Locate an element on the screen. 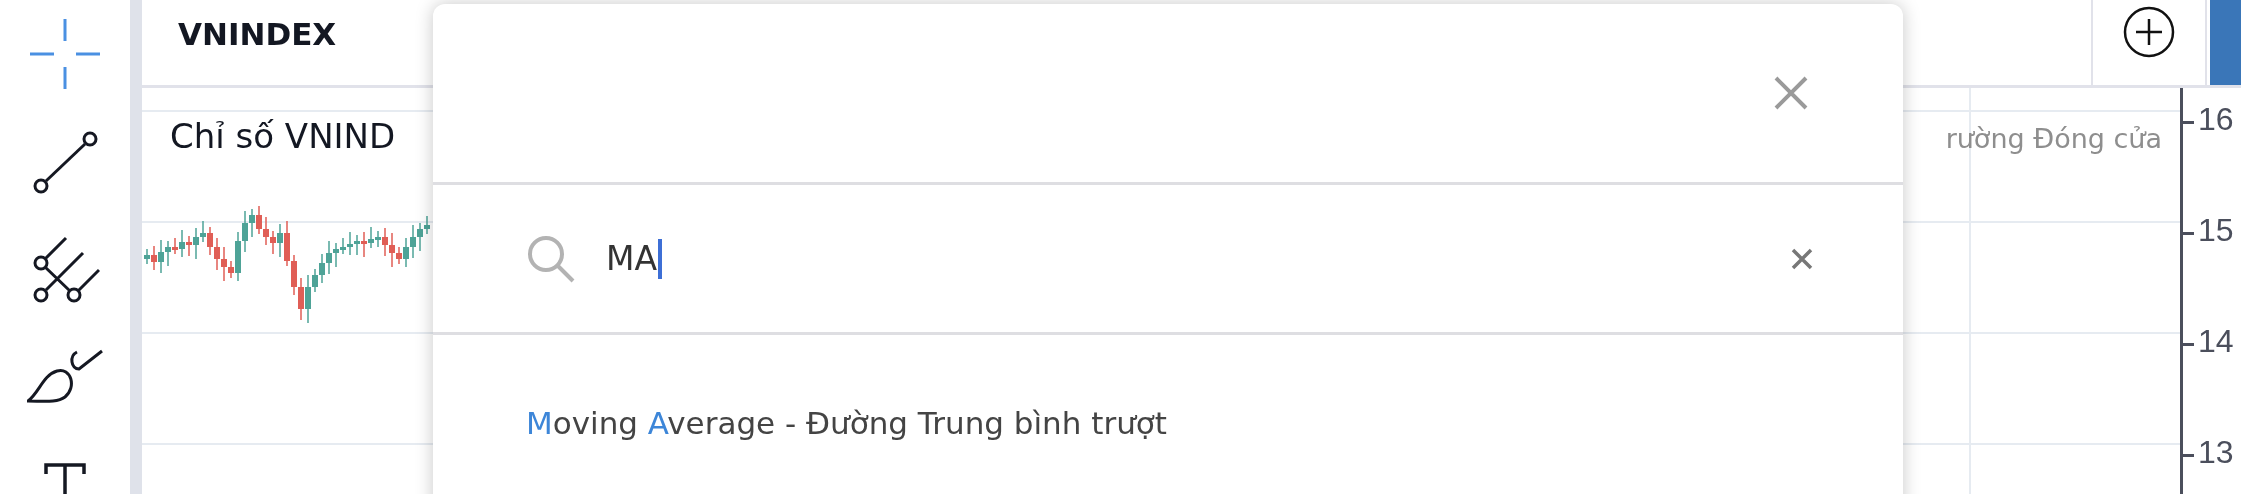 The height and width of the screenshot is (494, 2241). text-cursor is located at coordinates (660, 258).